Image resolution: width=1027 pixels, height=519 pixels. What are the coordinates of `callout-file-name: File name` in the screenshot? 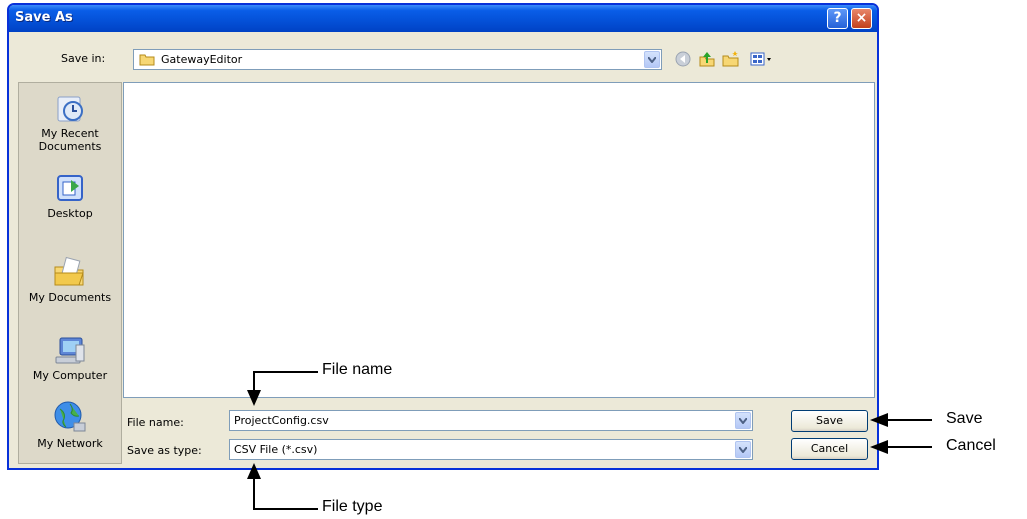 It's located at (357, 369).